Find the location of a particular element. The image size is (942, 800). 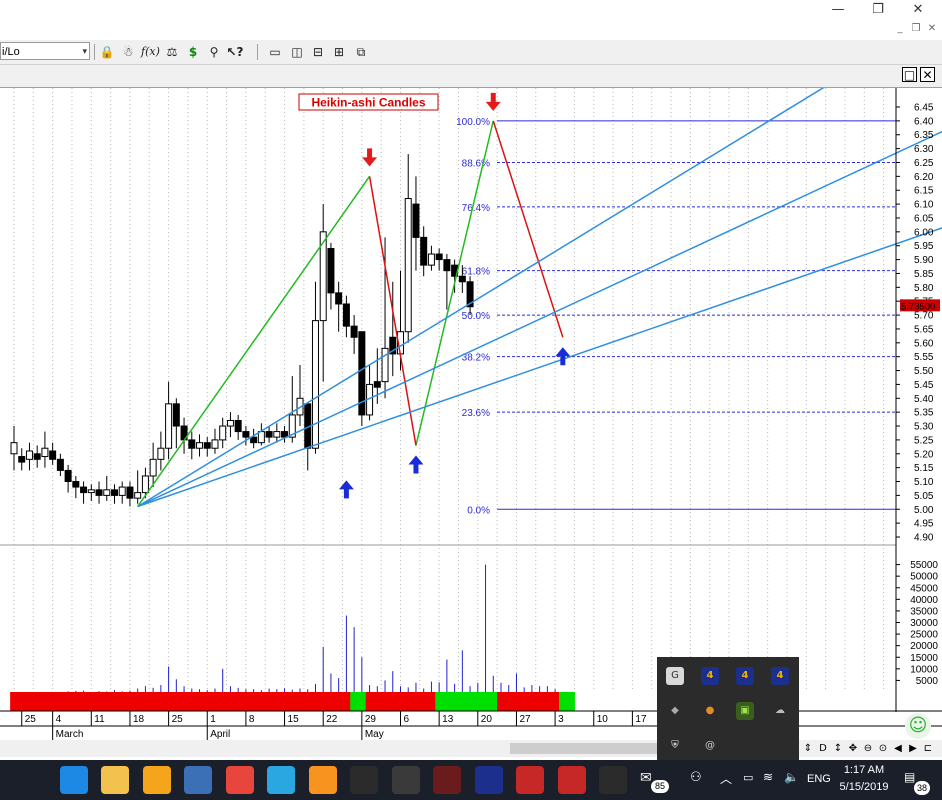

window-icon: ▭ is located at coordinates (275, 52).